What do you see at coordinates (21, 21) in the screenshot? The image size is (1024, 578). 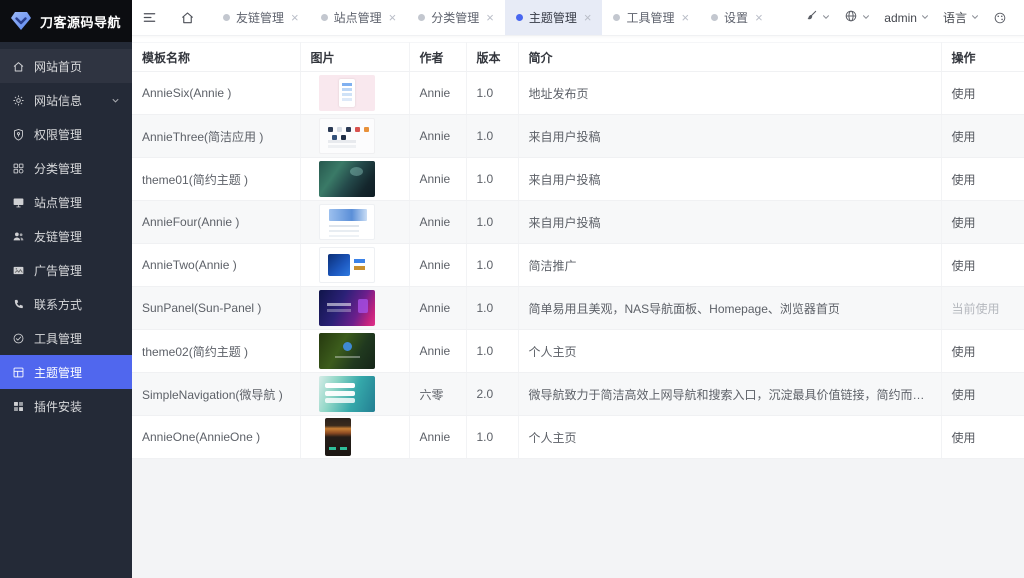 I see `gem-logo-icon` at bounding box center [21, 21].